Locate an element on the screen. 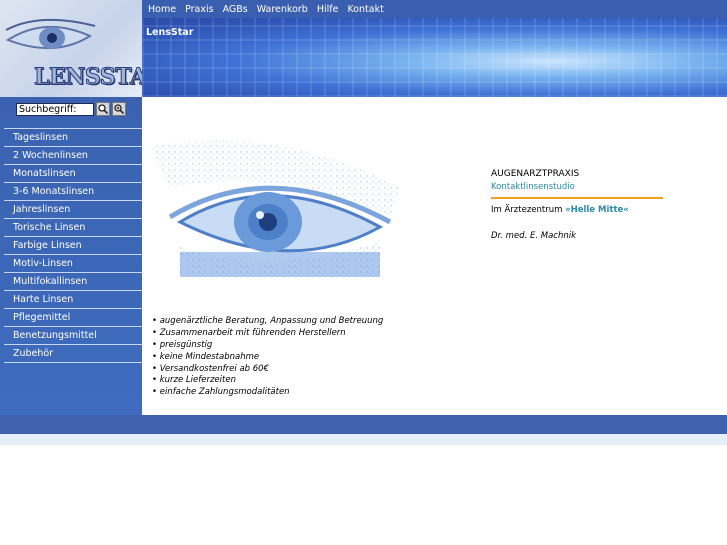 This screenshot has height=545, width=727. nav-hilfe: Hilfe is located at coordinates (328, 9).